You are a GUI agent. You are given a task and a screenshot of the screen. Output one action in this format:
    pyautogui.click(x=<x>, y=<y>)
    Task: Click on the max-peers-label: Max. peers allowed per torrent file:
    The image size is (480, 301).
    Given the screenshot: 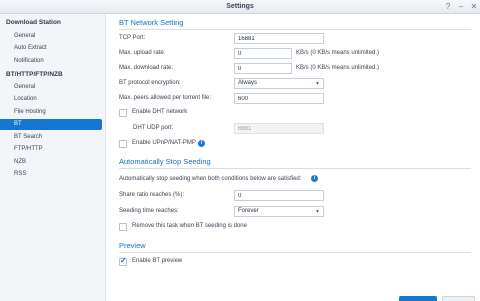 What is the action you would take?
    pyautogui.click(x=165, y=98)
    